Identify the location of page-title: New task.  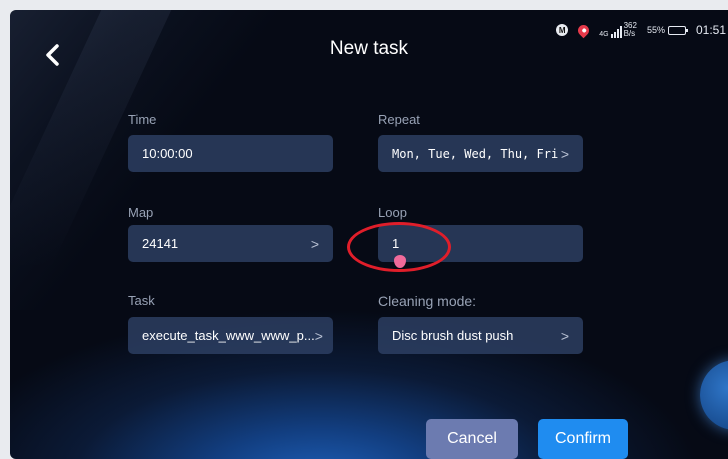
(369, 48).